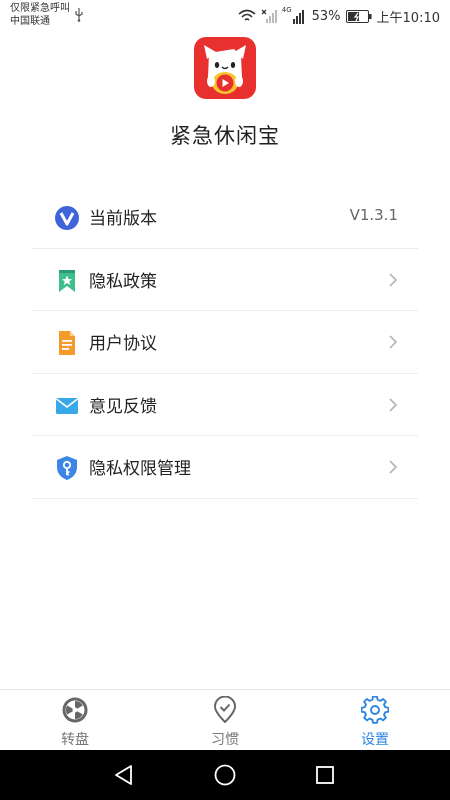  What do you see at coordinates (225, 405) in the screenshot?
I see `feedback-row: 意见反馈` at bounding box center [225, 405].